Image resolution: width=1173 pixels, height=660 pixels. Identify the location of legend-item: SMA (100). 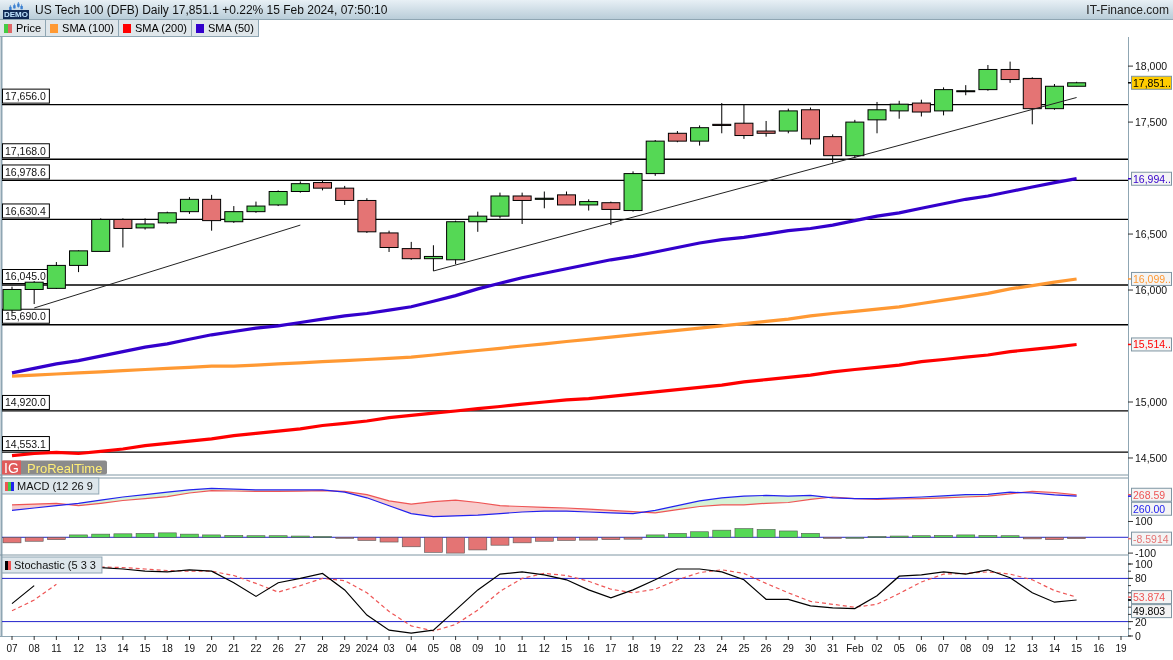
(83, 28).